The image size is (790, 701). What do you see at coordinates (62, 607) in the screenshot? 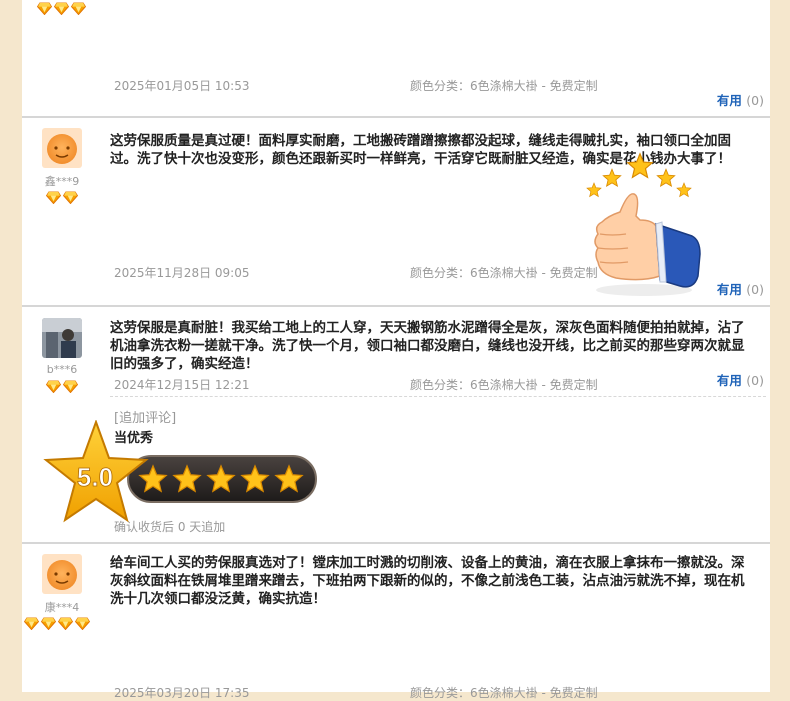
I see `reviewer-nickname: 康***4` at bounding box center [62, 607].